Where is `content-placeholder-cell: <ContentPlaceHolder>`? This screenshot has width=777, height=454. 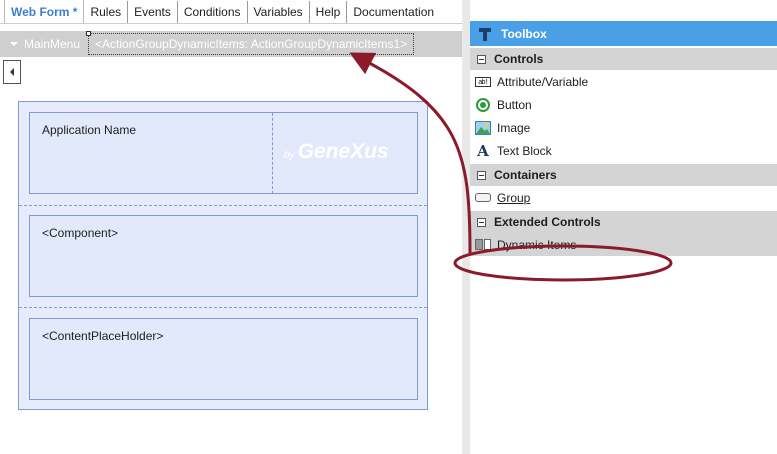 content-placeholder-cell: <ContentPlaceHolder> is located at coordinates (223, 359).